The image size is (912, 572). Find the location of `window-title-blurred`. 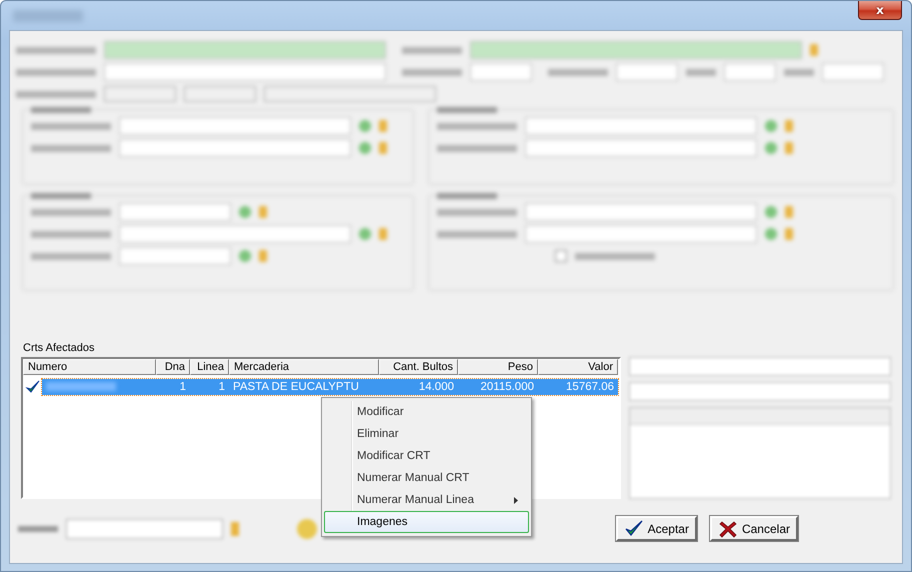

window-title-blurred is located at coordinates (48, 16).